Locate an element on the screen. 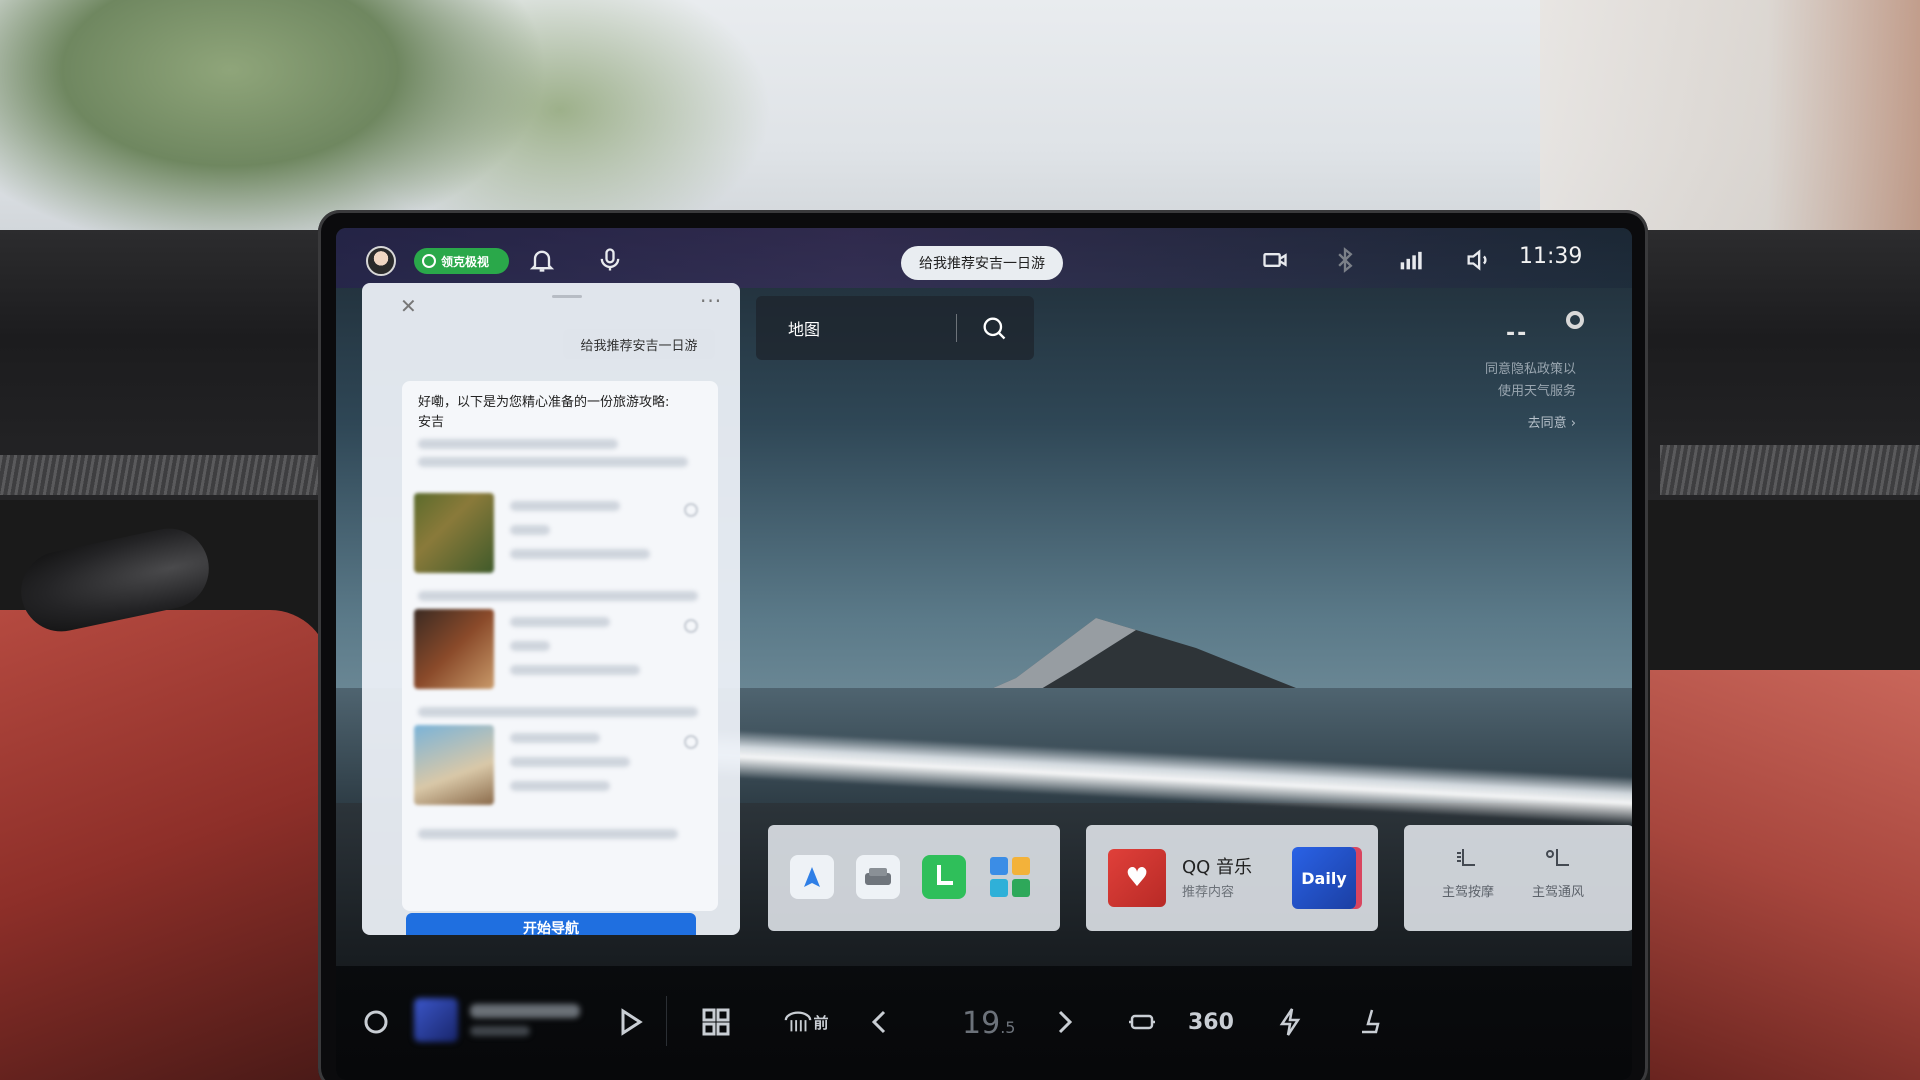 This screenshot has width=1920, height=1080. seat-control-card: 主驾按摩 主驾通风 is located at coordinates (1518, 878).